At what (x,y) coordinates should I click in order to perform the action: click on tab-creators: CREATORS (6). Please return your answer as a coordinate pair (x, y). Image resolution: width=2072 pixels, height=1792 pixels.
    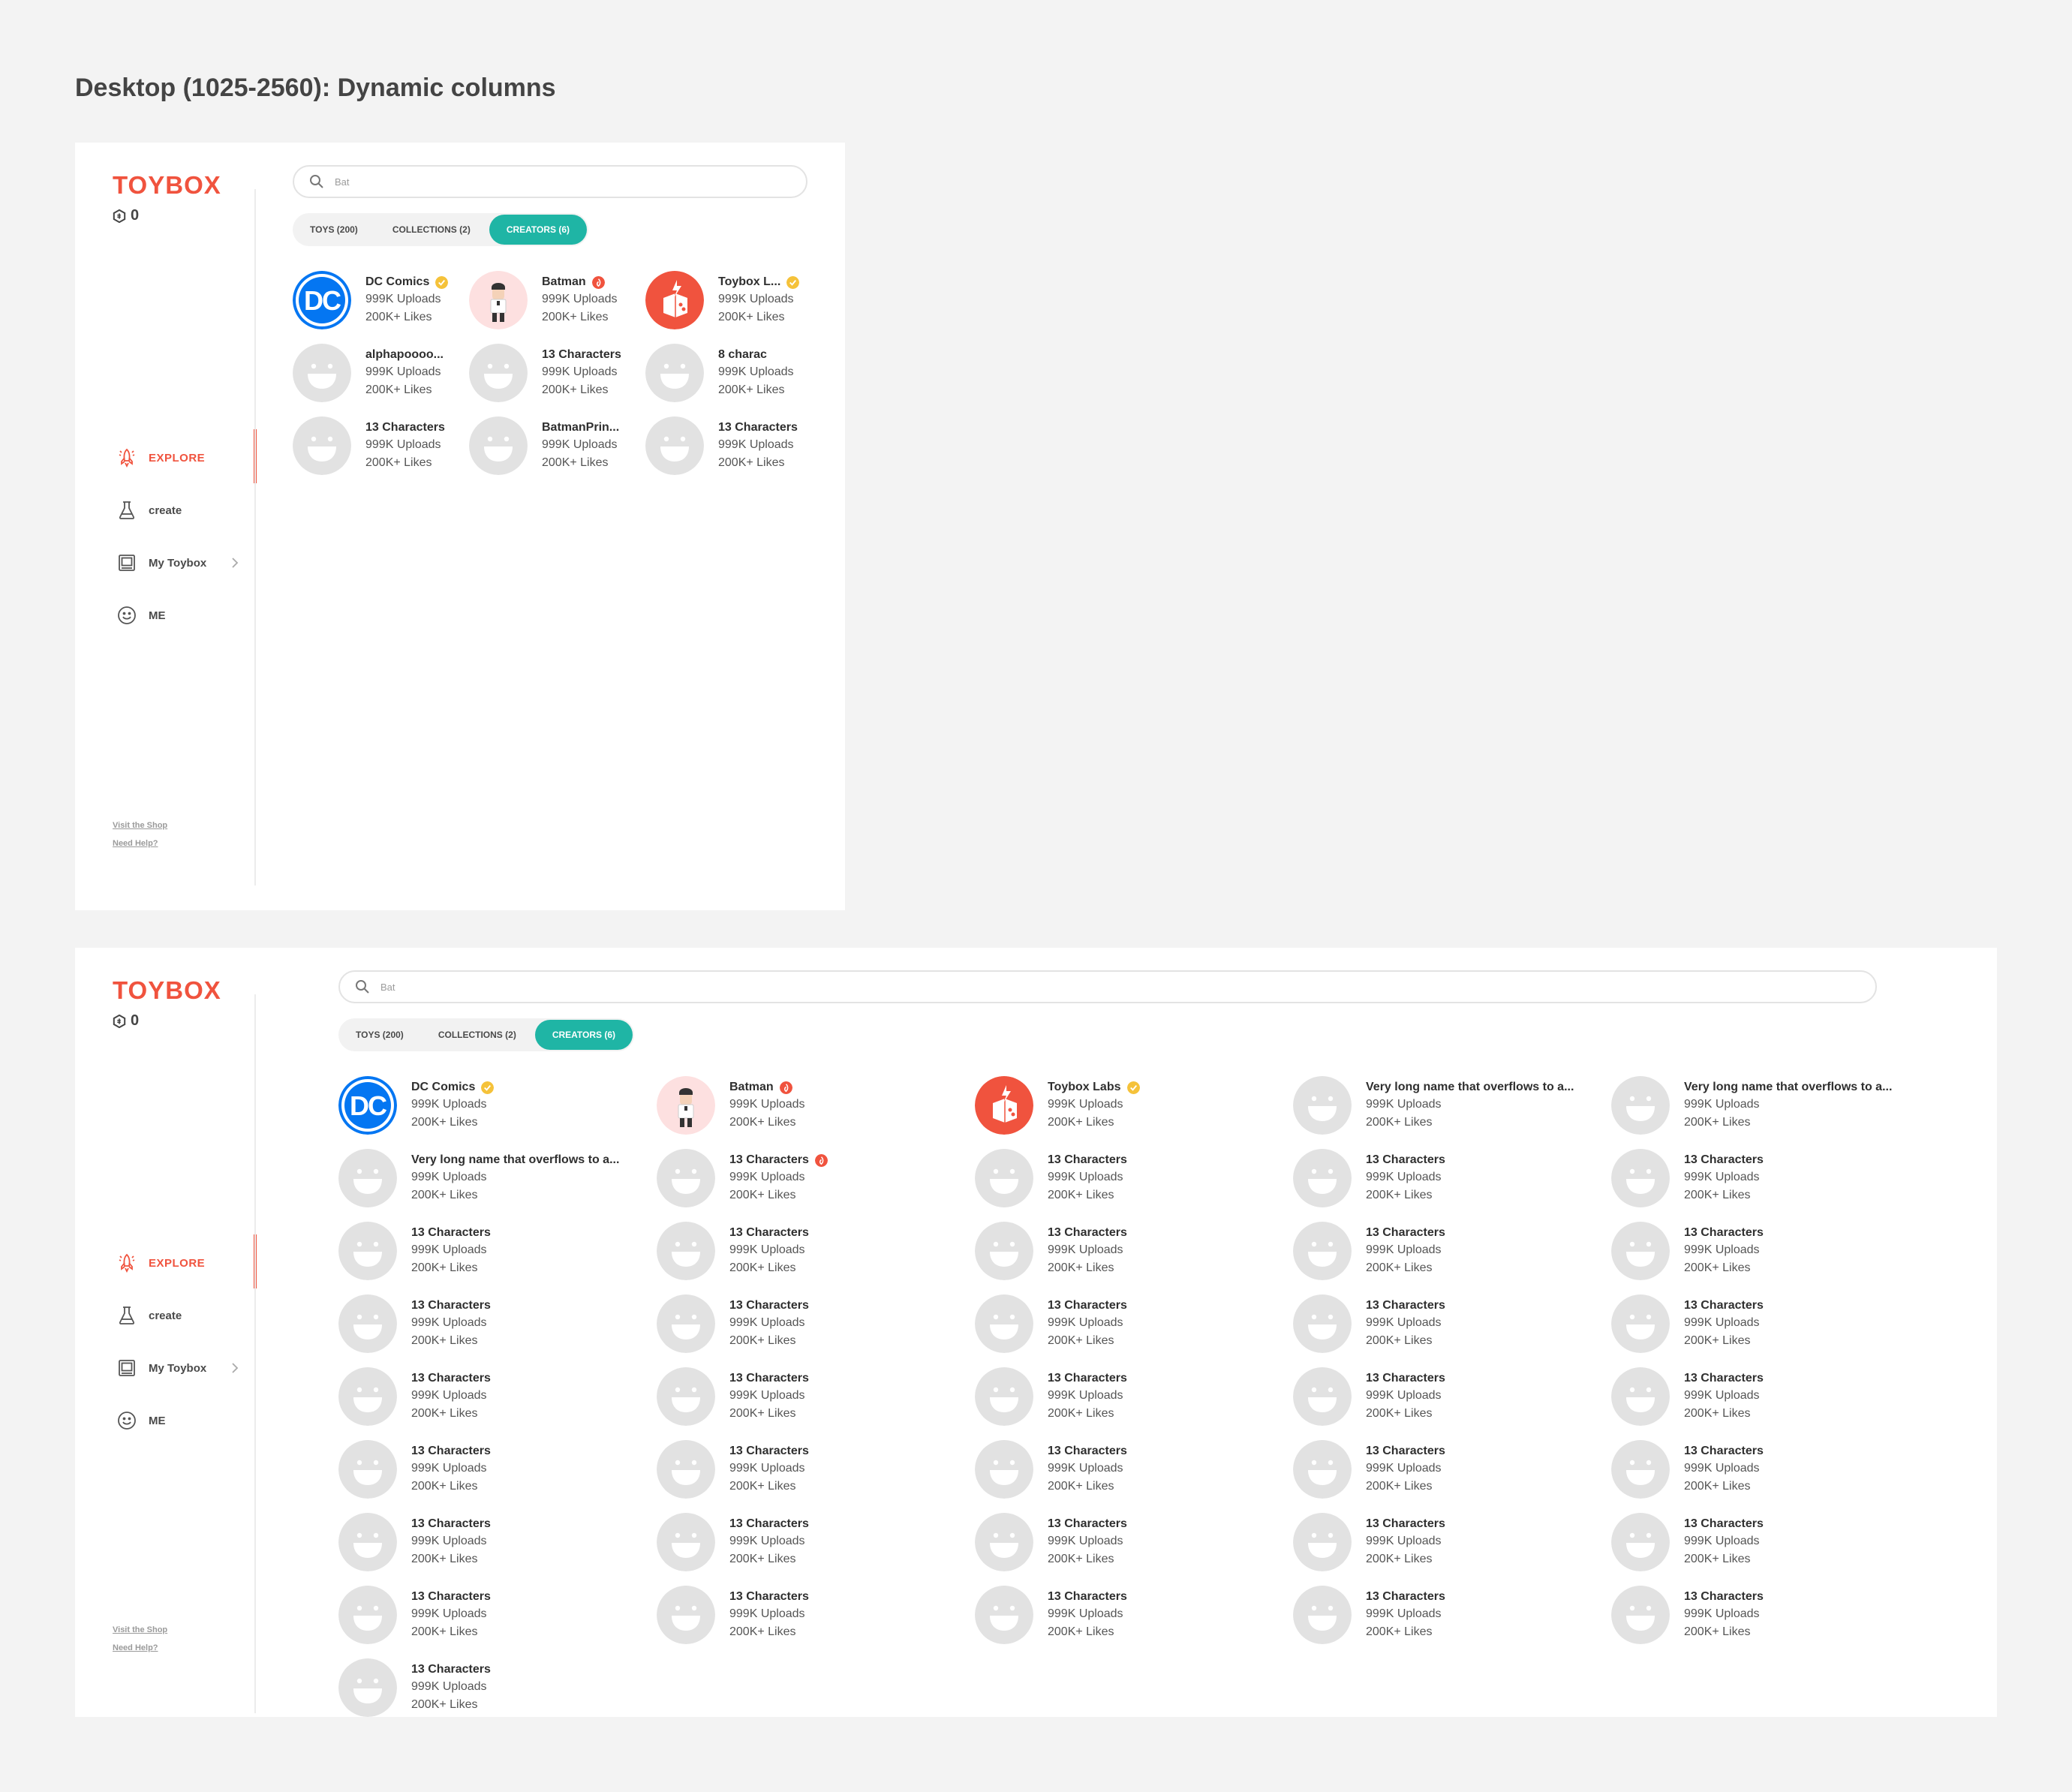
    Looking at the image, I should click on (538, 230).